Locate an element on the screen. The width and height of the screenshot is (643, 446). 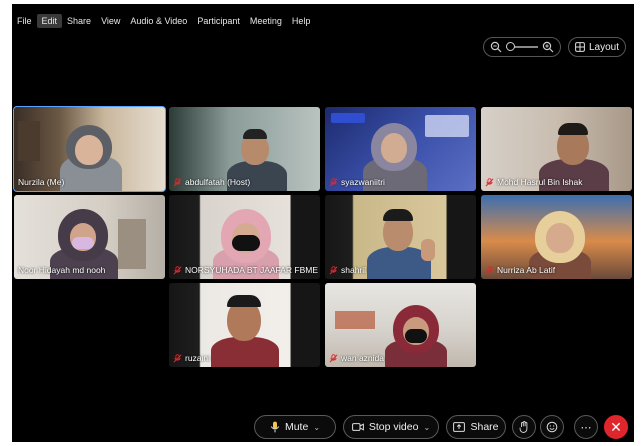
menu-help: Help is located at coordinates (301, 21).